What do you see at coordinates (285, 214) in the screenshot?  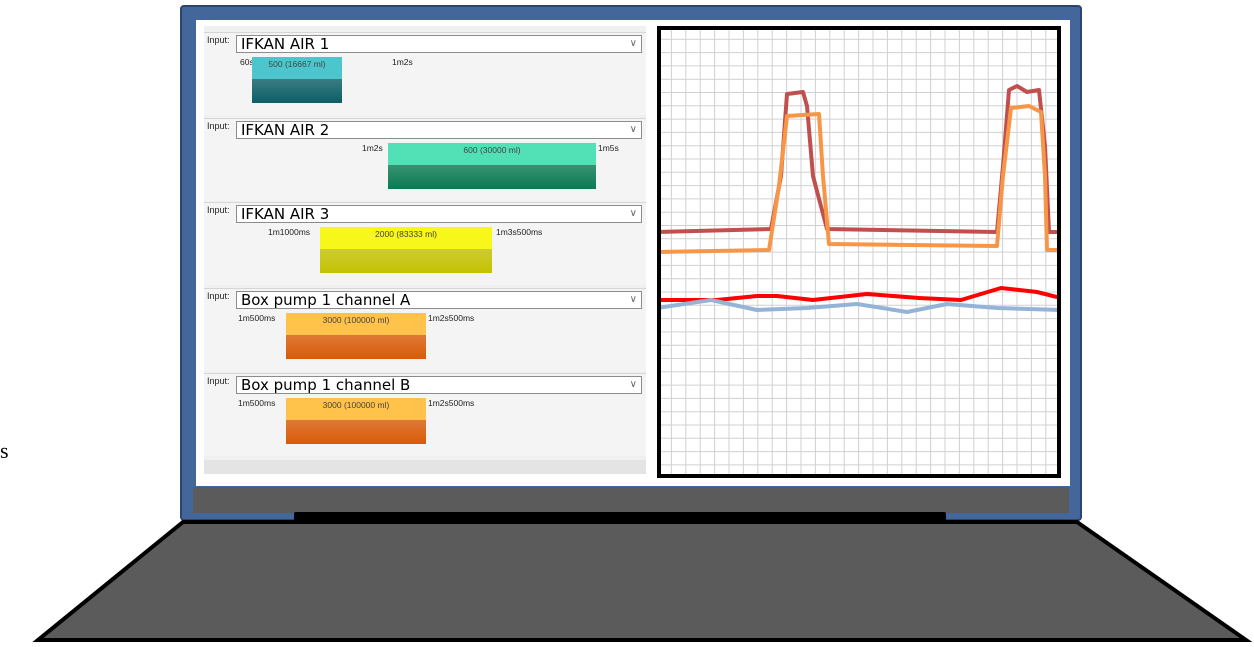 I see `input-select-value: IFKAN AIR 3` at bounding box center [285, 214].